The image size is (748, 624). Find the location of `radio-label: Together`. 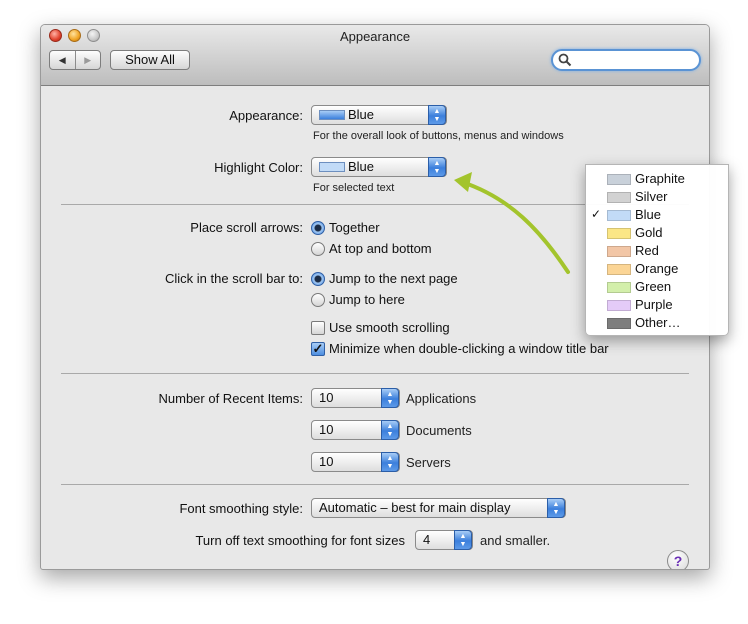

radio-label: Together is located at coordinates (354, 227).